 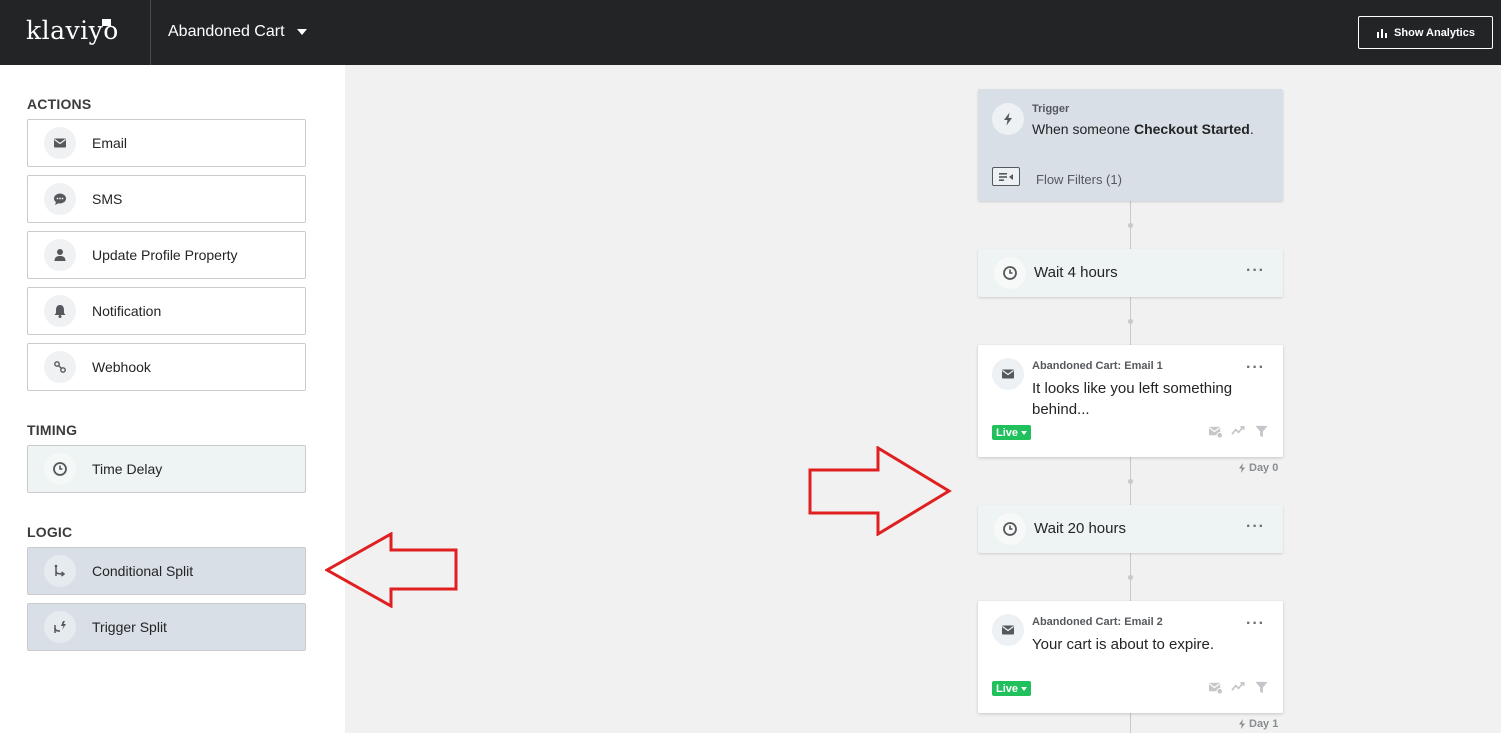 I want to click on day-label: Day 1, so click(x=1258, y=724).